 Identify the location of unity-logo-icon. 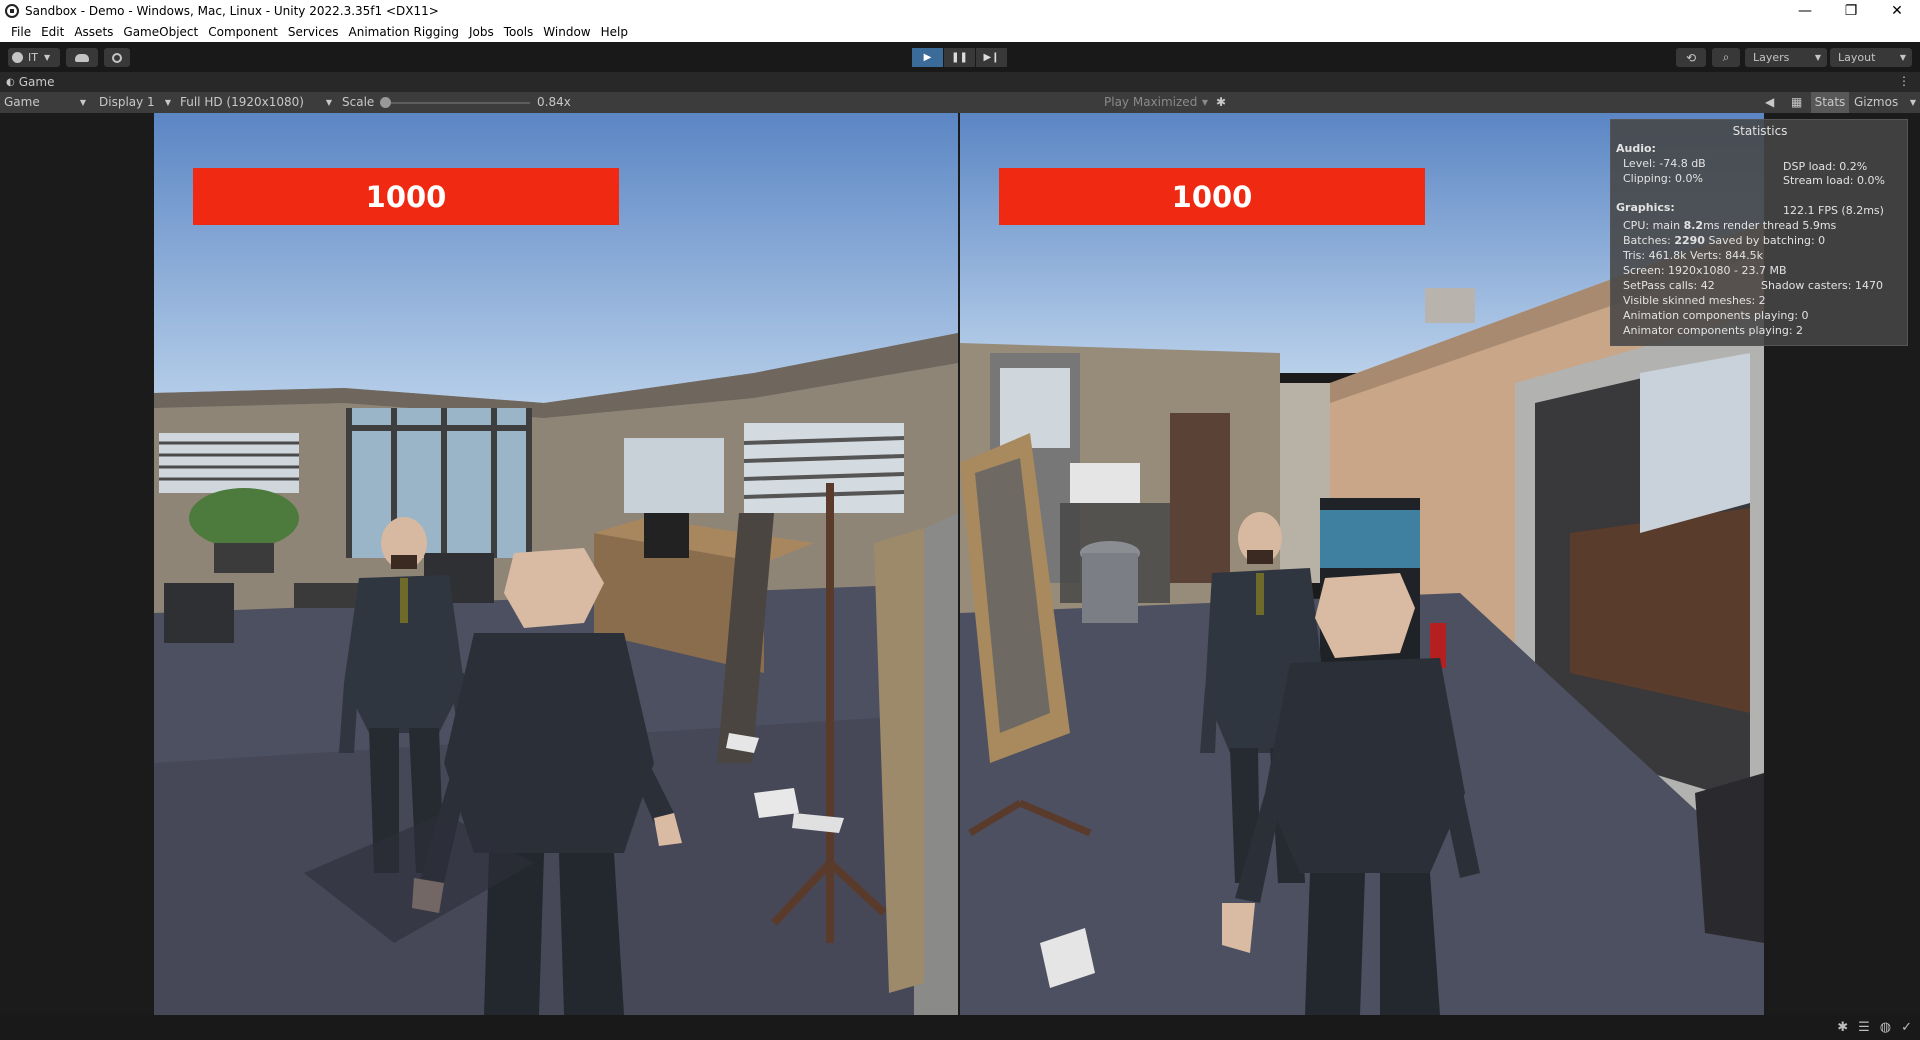
(12, 11).